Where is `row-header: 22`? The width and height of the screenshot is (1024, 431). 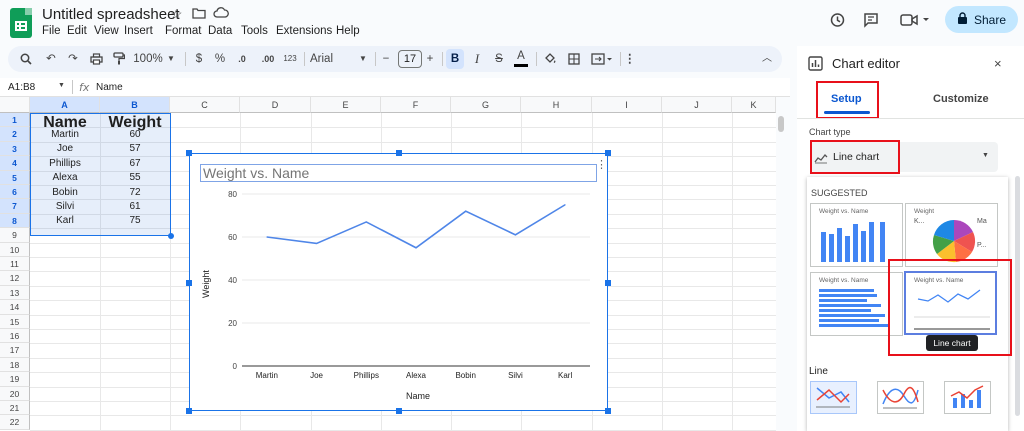 row-header: 22 is located at coordinates (15, 422).